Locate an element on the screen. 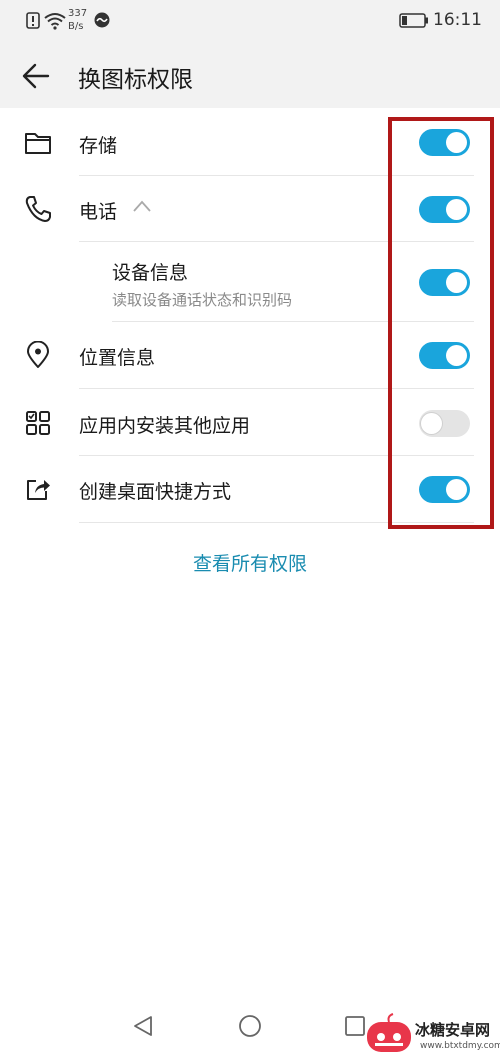  permission-label: 应用内安装其他应用 is located at coordinates (165, 426).